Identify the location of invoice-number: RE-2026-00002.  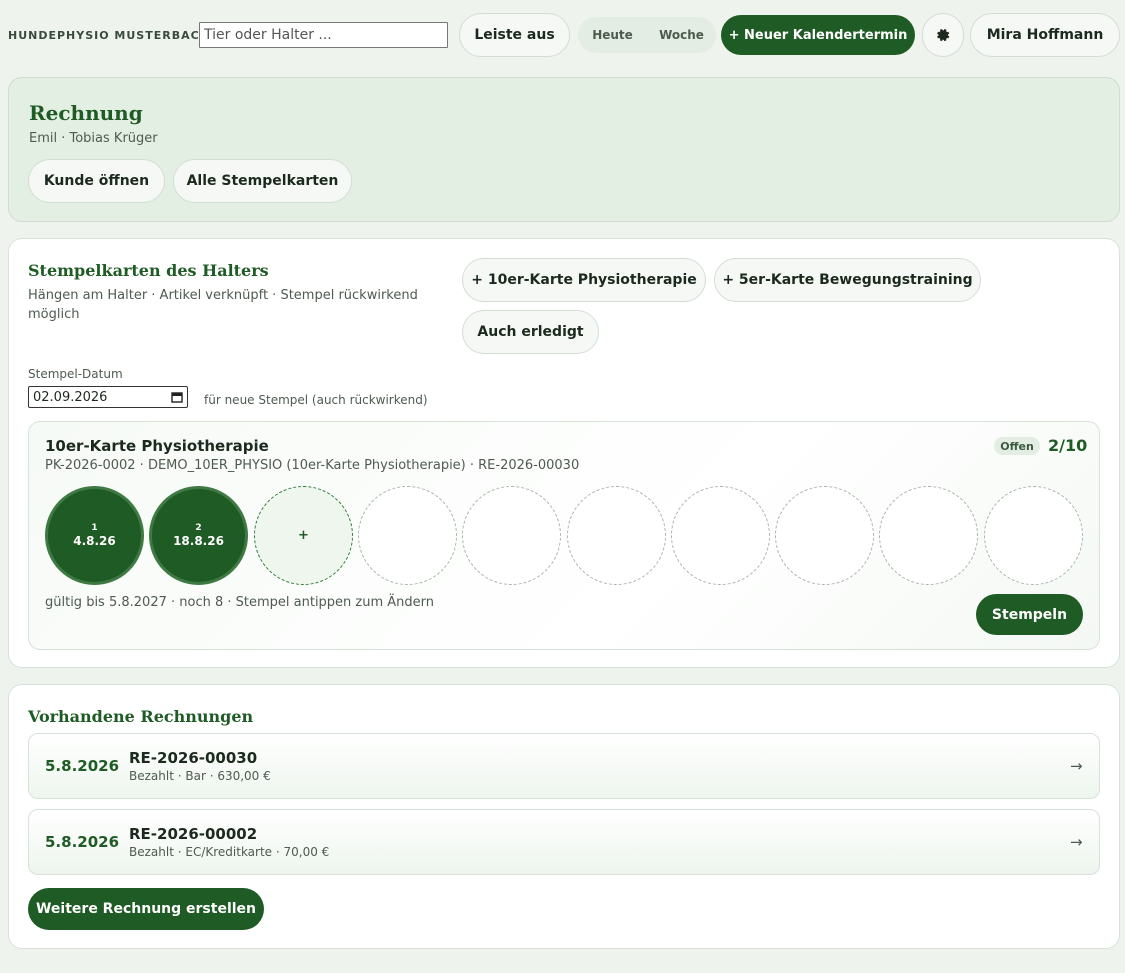
(193, 834).